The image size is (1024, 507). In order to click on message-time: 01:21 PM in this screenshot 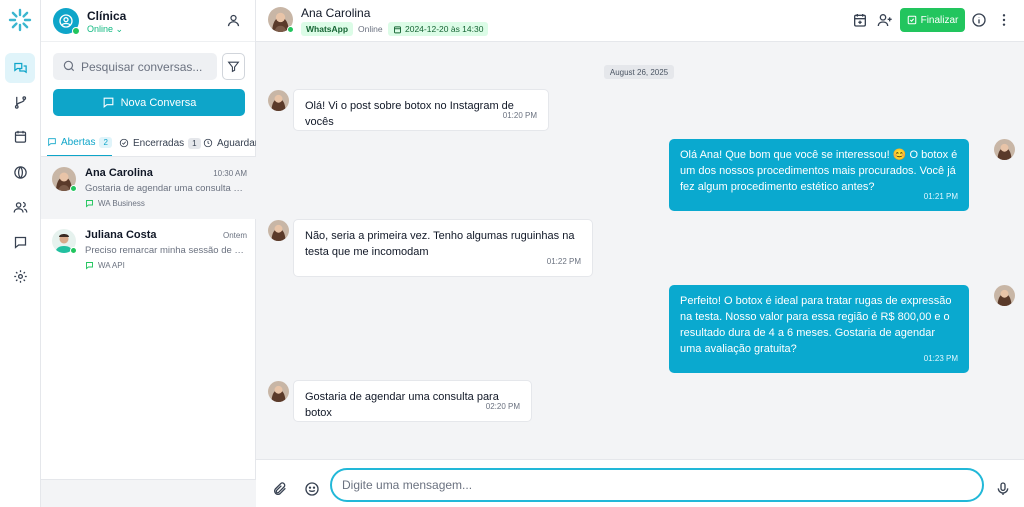, I will do `click(940, 196)`.